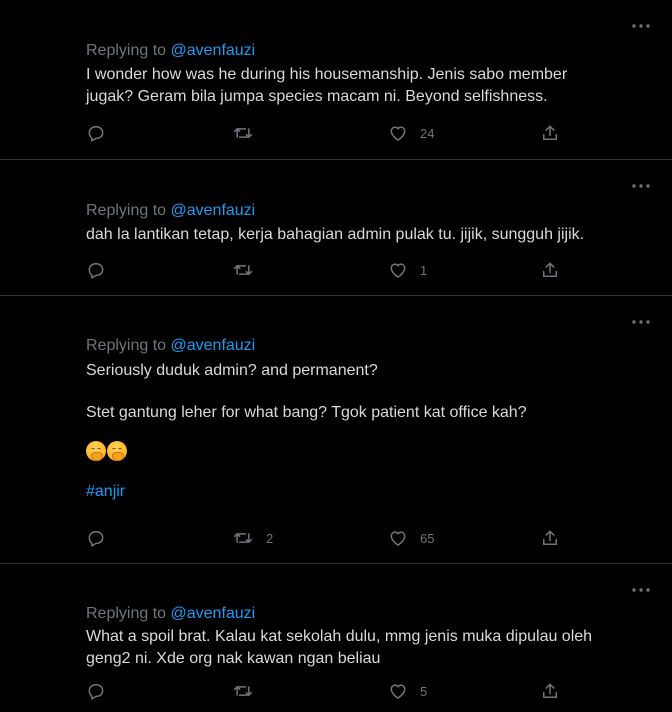 The height and width of the screenshot is (712, 672). Describe the element at coordinates (407, 691) in the screenshot. I see `like-button: 5` at that location.